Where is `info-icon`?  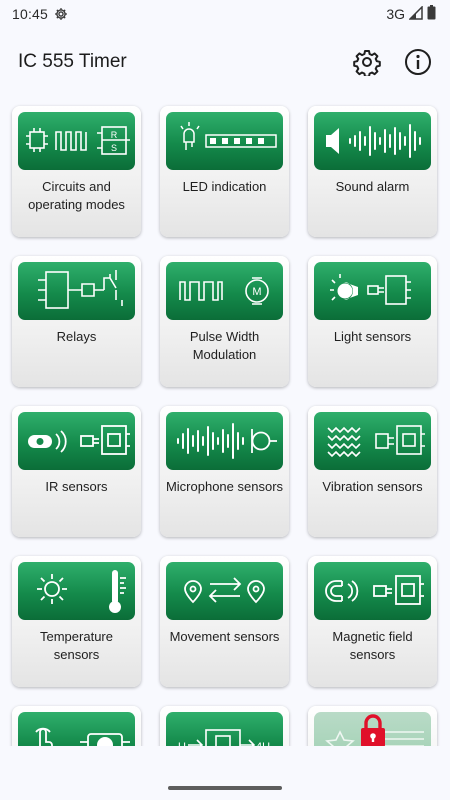 info-icon is located at coordinates (418, 62).